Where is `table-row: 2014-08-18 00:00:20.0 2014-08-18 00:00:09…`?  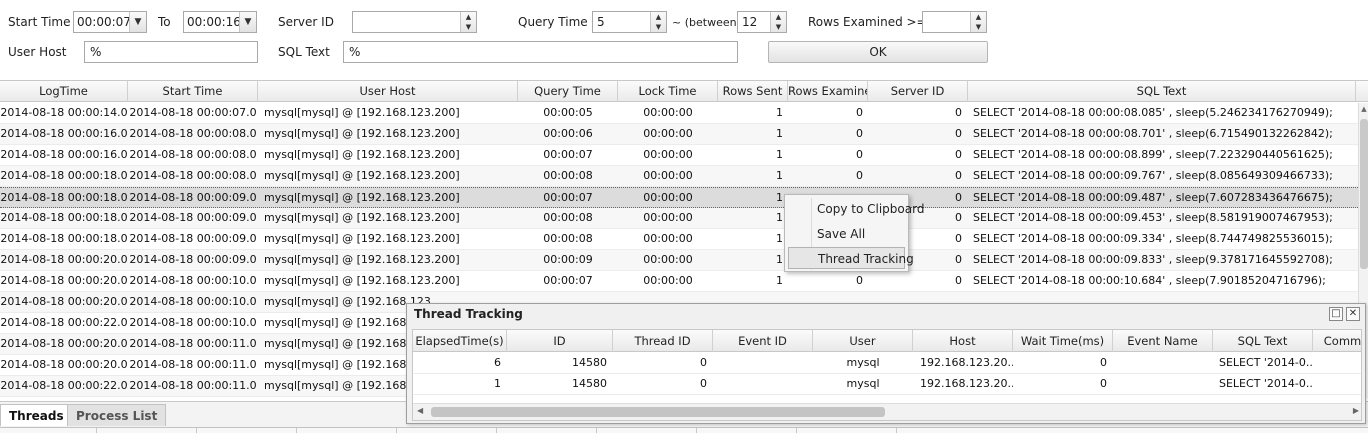
table-row: 2014-08-18 00:00:20.0 2014-08-18 00:00:09… is located at coordinates (679, 260).